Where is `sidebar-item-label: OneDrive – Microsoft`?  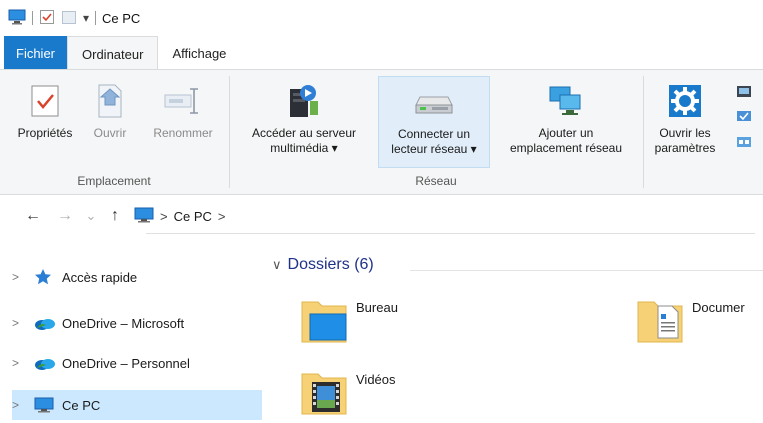
sidebar-item-label: OneDrive – Microsoft is located at coordinates (123, 323).